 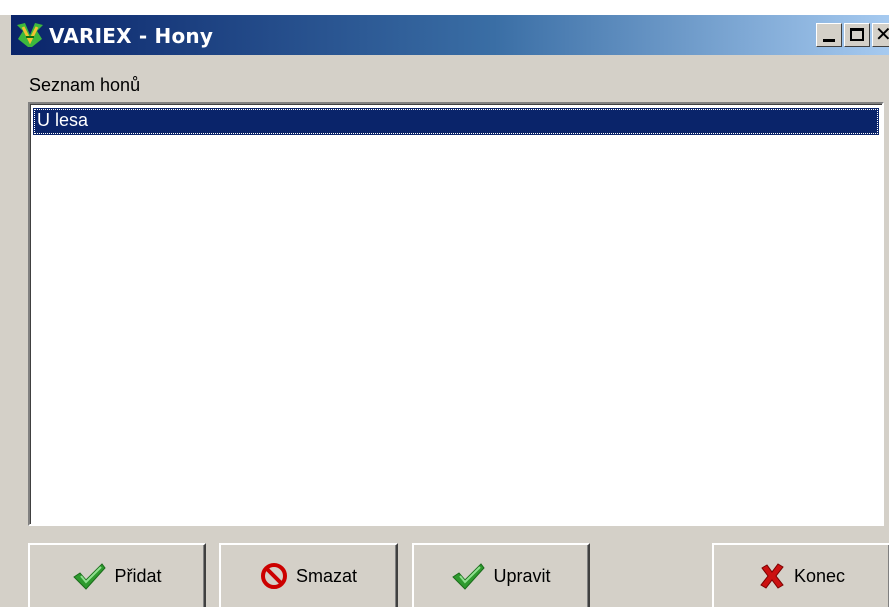 I want to click on list-item: U lesa, so click(x=456, y=121).